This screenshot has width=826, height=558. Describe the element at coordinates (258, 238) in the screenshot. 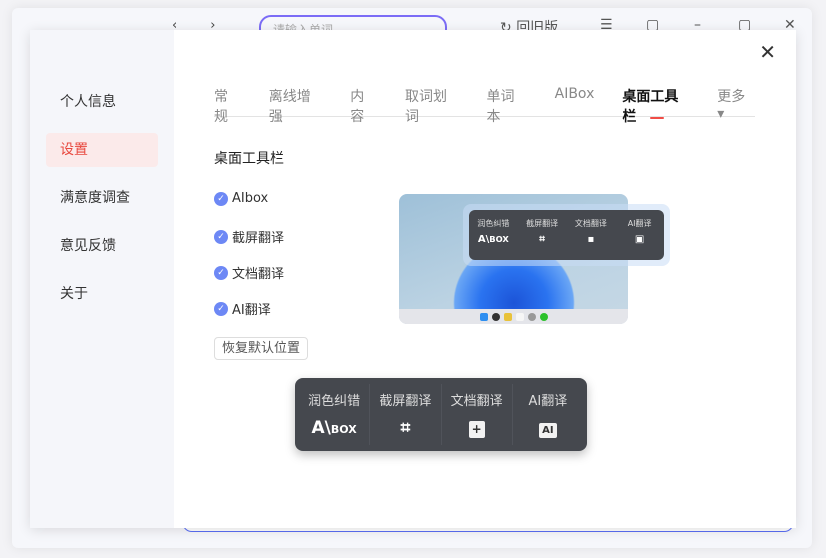

I see `checkbox-label: 截屏翻译` at that location.